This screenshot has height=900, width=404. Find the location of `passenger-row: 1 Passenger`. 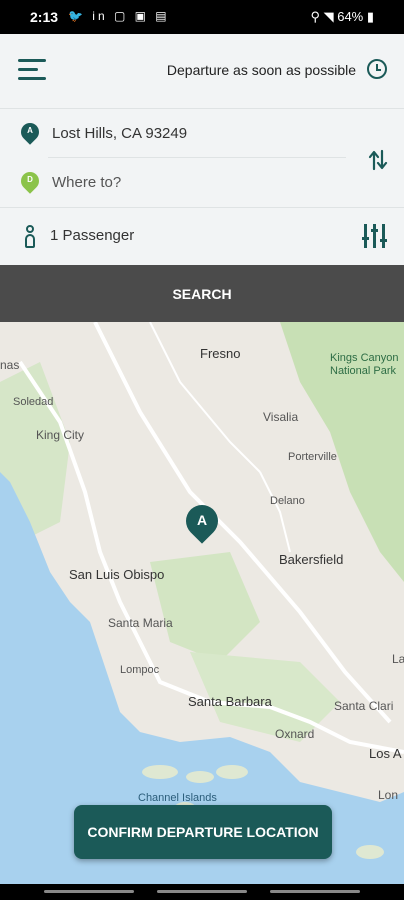

passenger-row: 1 Passenger is located at coordinates (202, 236).